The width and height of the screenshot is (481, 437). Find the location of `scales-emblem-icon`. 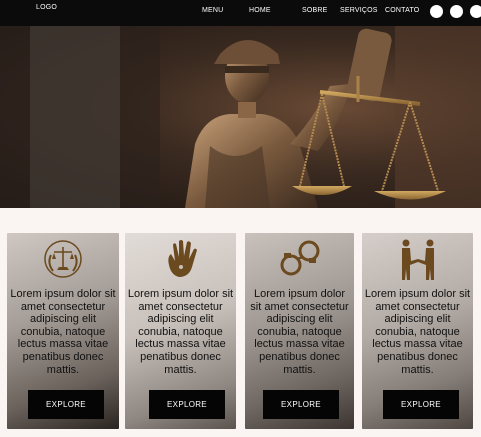

scales-emblem-icon is located at coordinates (63, 259).